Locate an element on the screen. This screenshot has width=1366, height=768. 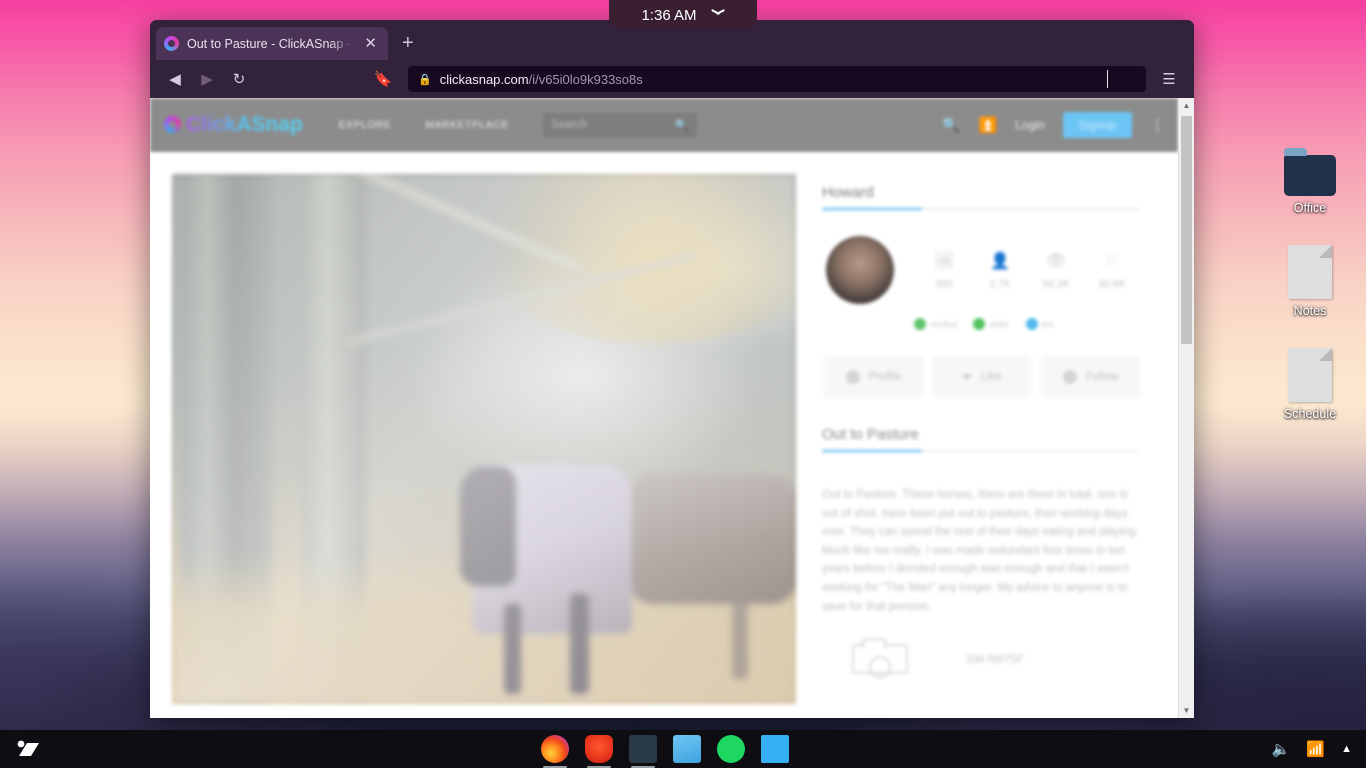
padlock-icon: 🔒 is located at coordinates (425, 79).